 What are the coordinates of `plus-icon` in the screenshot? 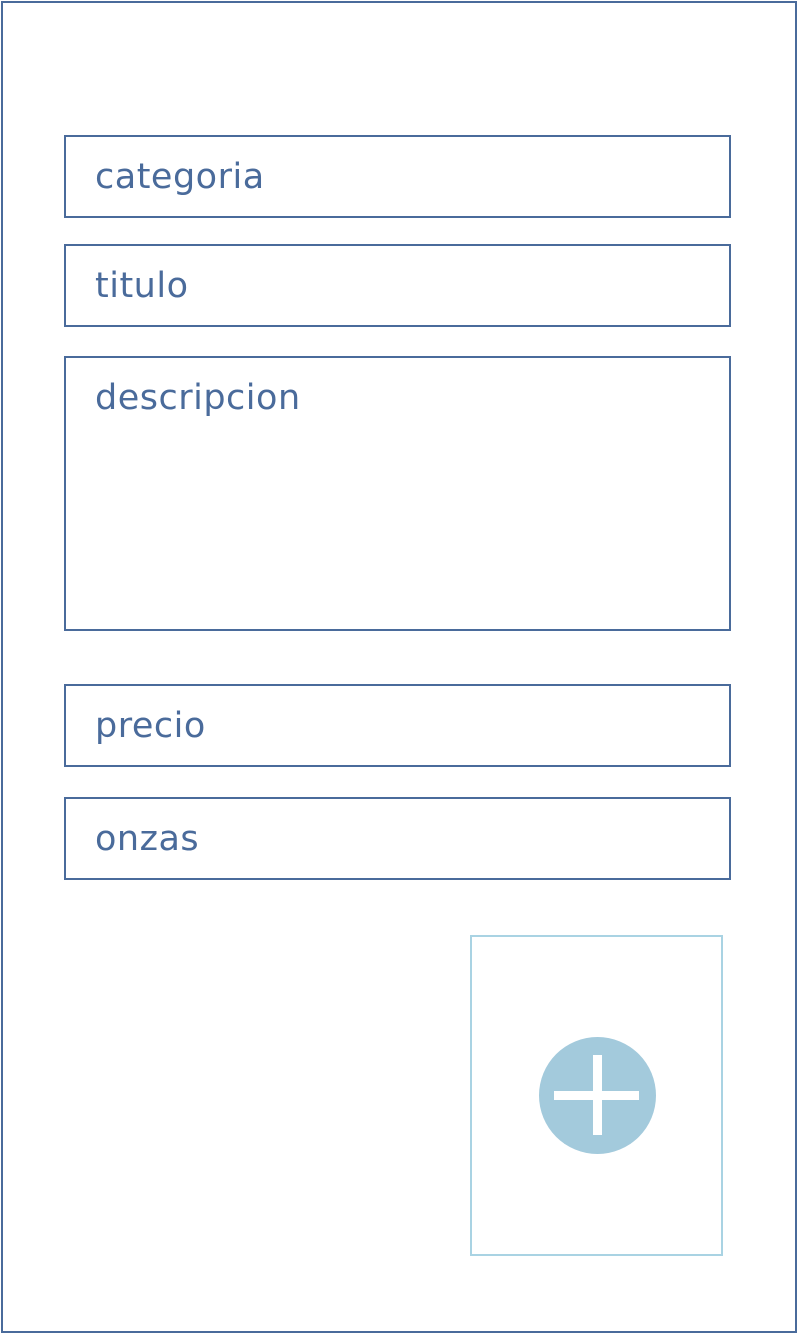 It's located at (597, 1095).